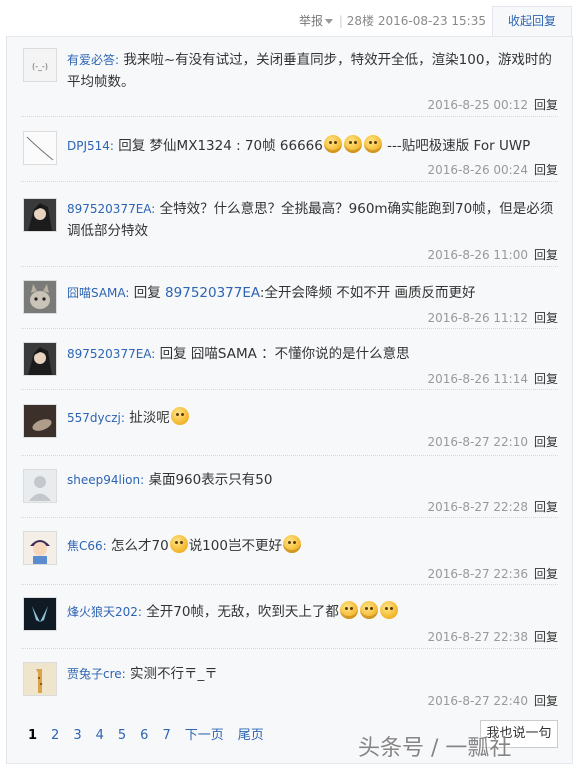 The image size is (578, 770). What do you see at coordinates (40, 614) in the screenshot?
I see `wings-avatar-icon` at bounding box center [40, 614].